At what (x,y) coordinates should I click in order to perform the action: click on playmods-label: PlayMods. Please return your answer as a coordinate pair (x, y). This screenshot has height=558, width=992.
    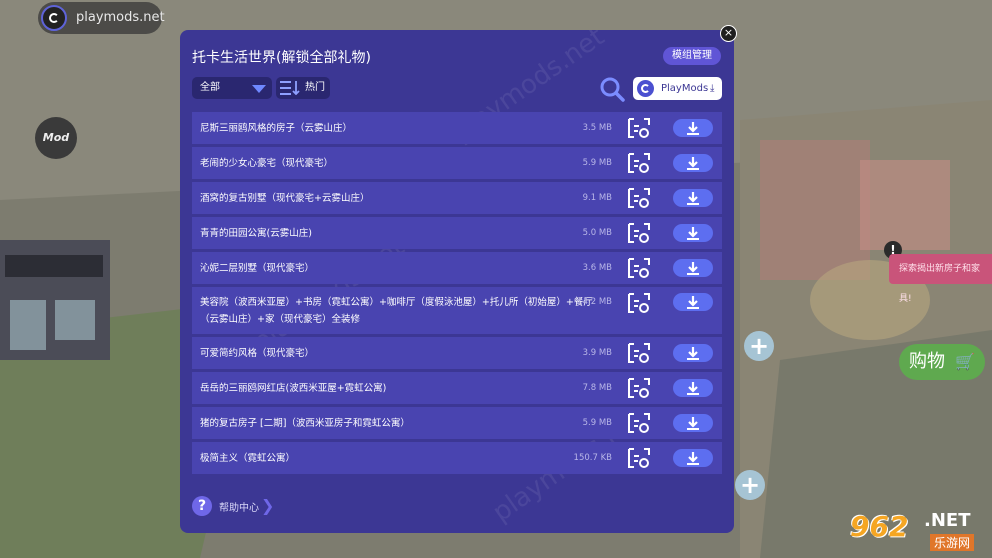
    Looking at the image, I should click on (685, 88).